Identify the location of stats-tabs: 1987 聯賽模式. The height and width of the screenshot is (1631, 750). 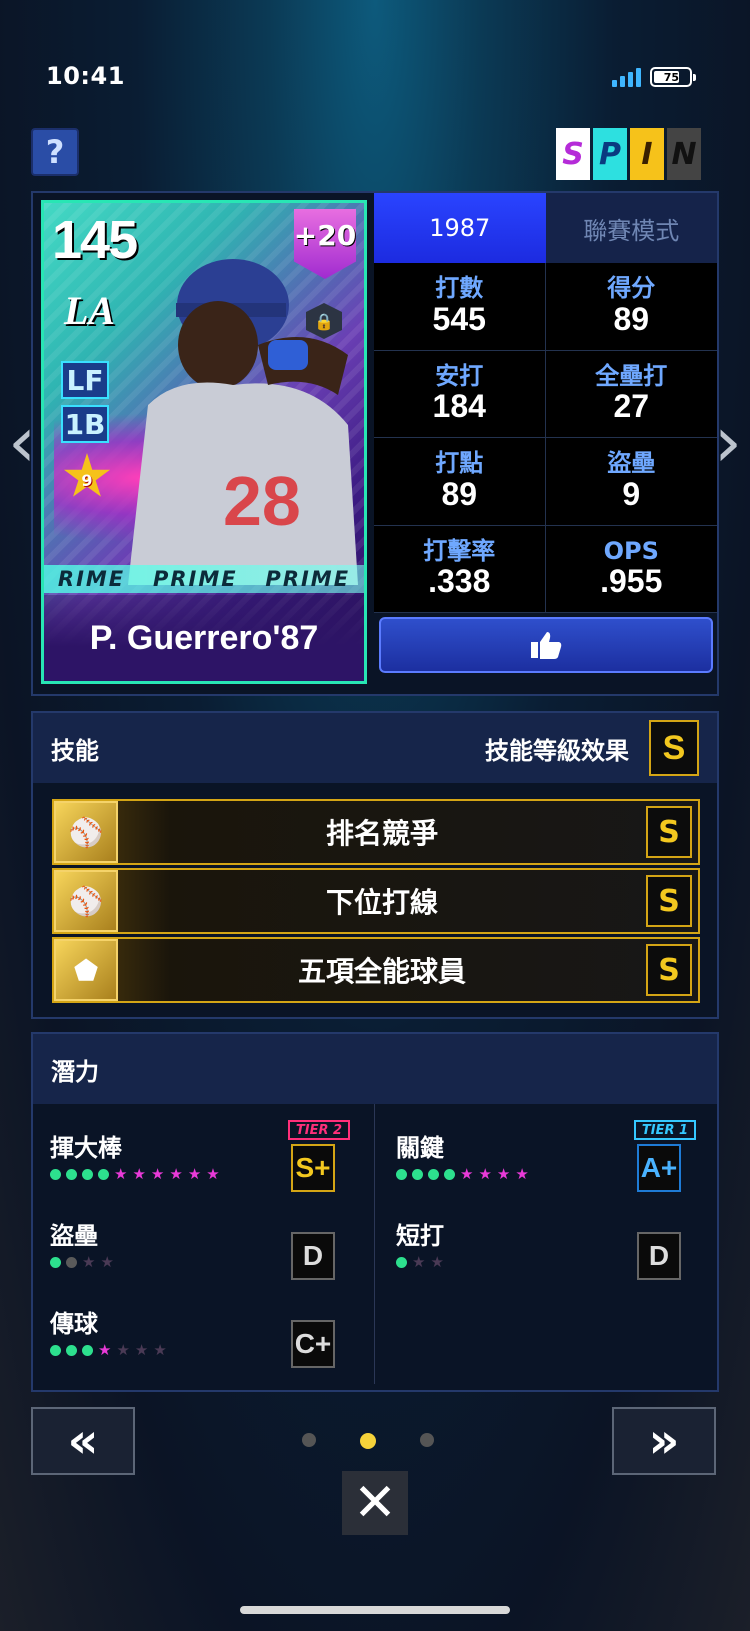
(545, 228).